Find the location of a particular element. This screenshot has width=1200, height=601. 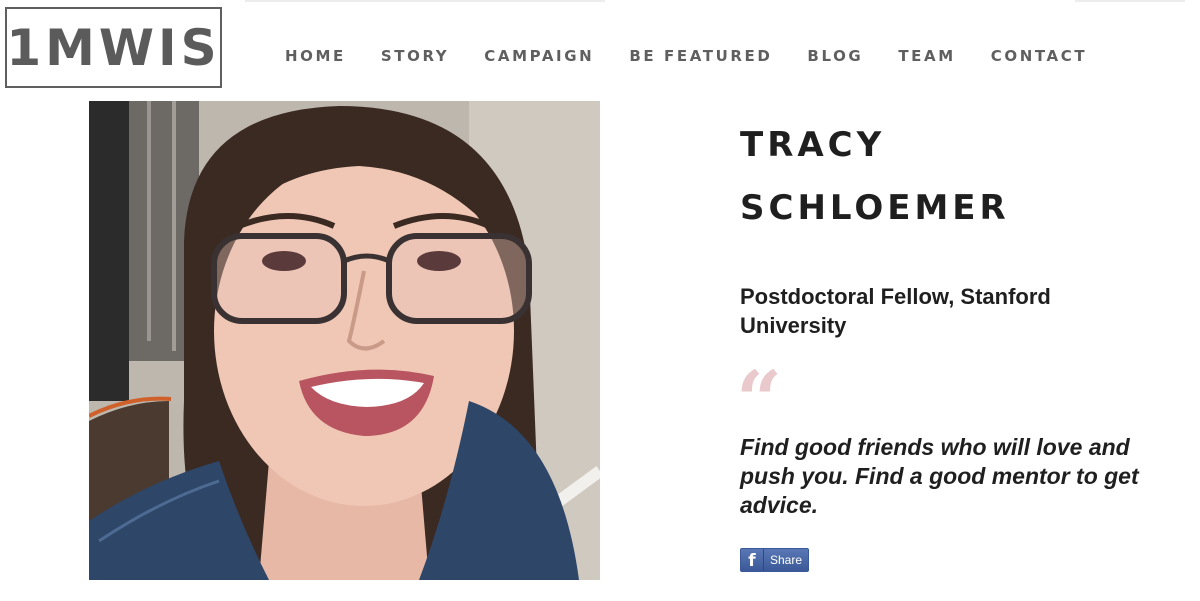

nav-story: STORY is located at coordinates (415, 56).